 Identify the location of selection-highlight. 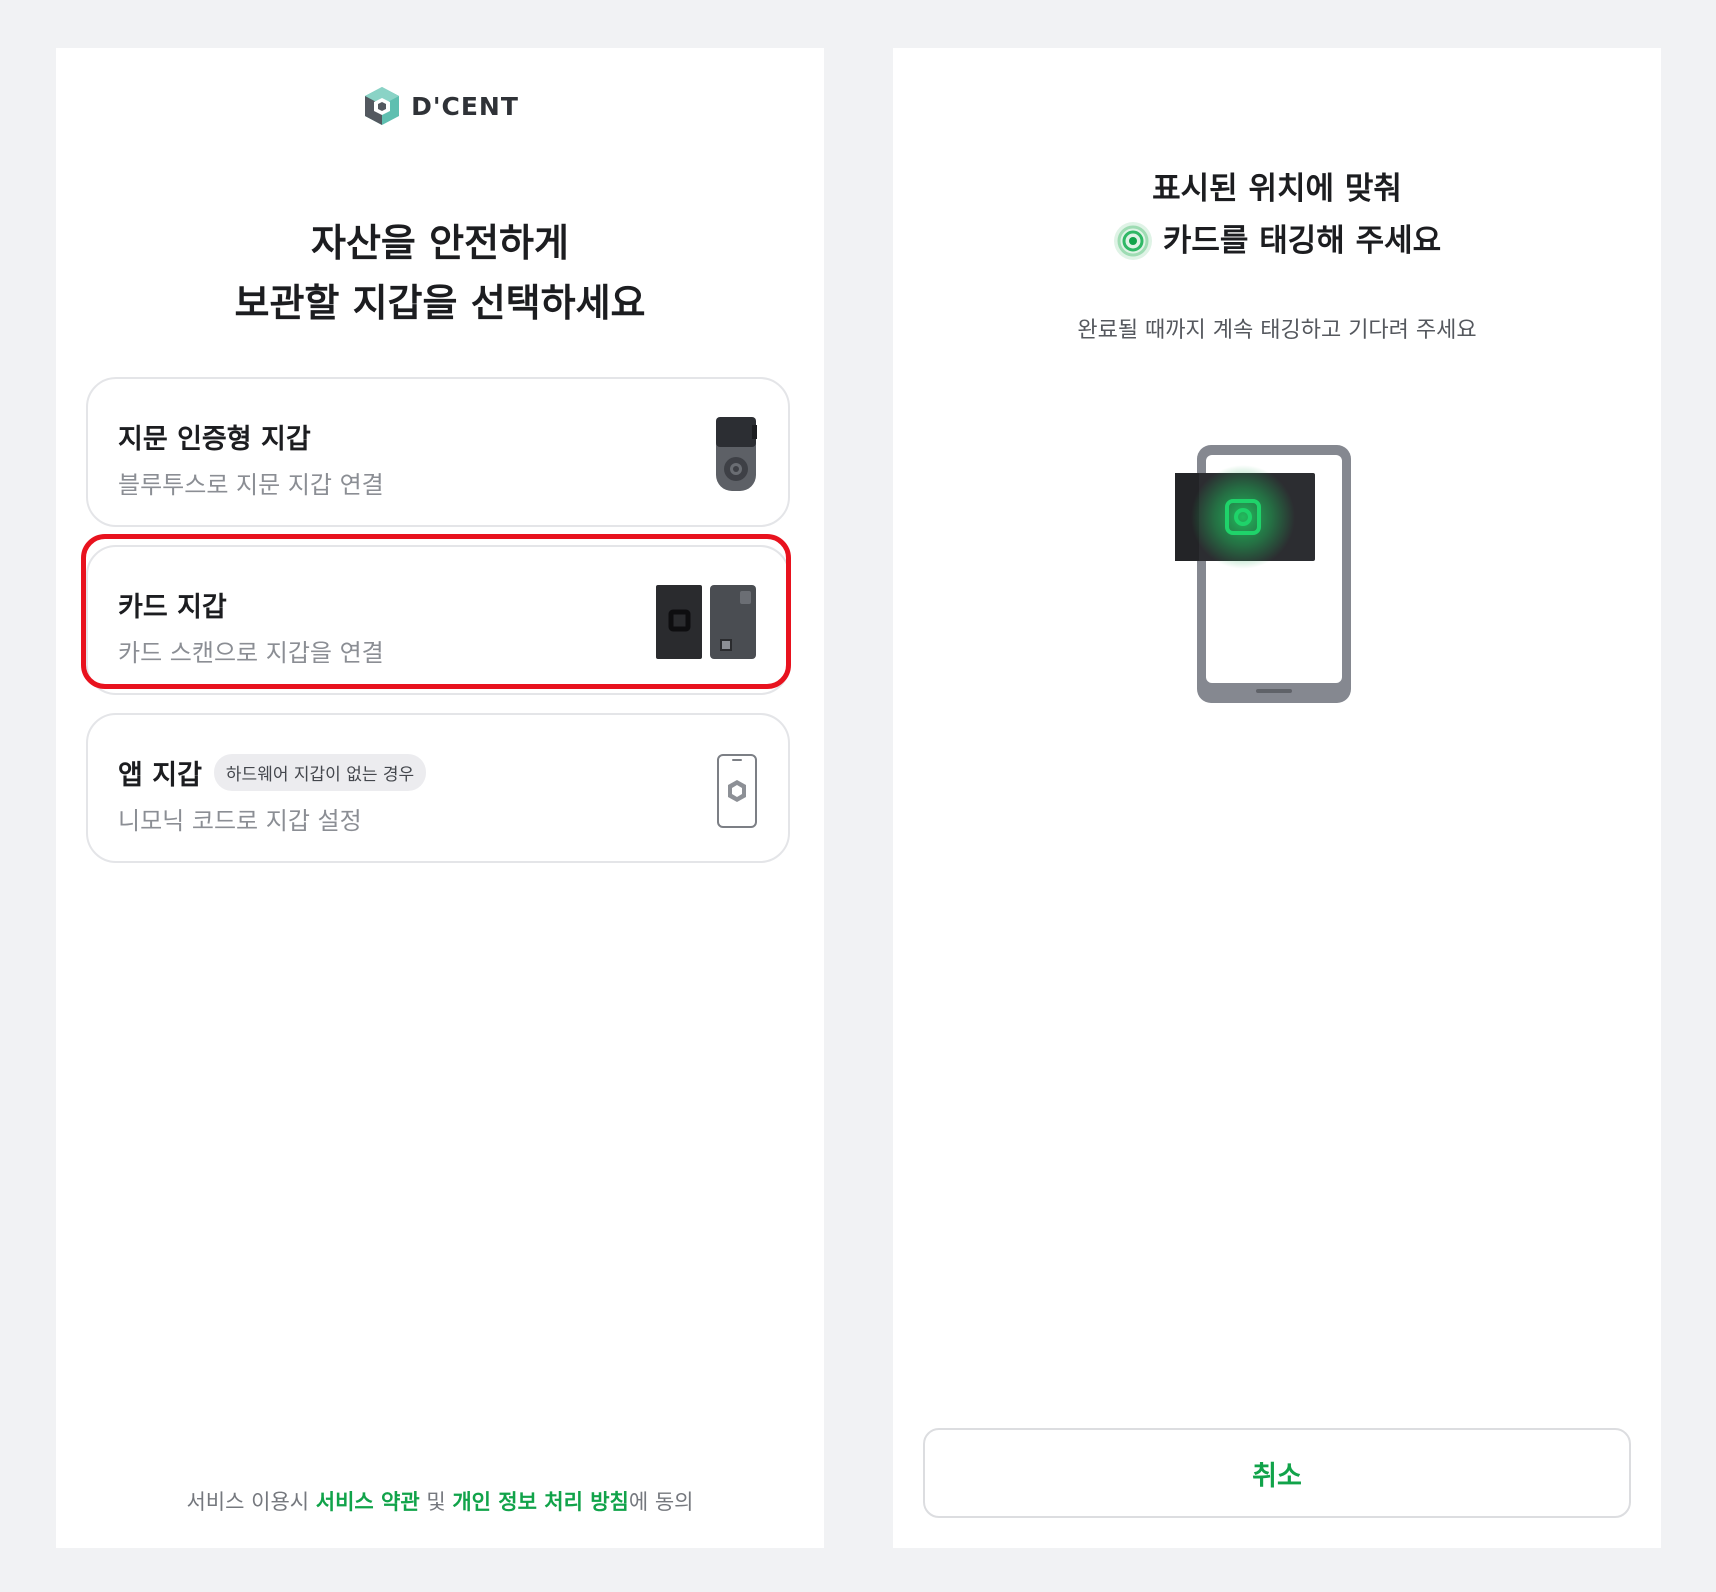
(436, 611).